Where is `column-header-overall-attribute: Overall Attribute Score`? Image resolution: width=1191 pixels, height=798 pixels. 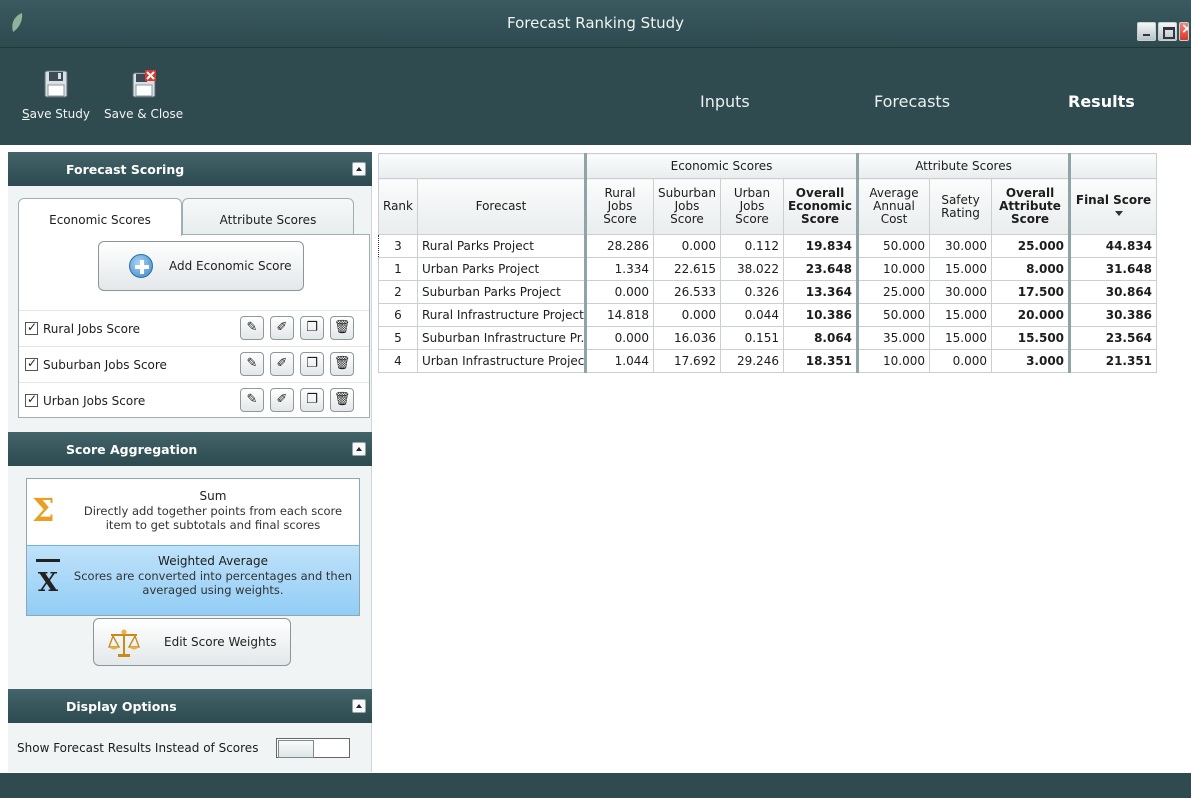 column-header-overall-attribute: Overall Attribute Score is located at coordinates (1031, 206).